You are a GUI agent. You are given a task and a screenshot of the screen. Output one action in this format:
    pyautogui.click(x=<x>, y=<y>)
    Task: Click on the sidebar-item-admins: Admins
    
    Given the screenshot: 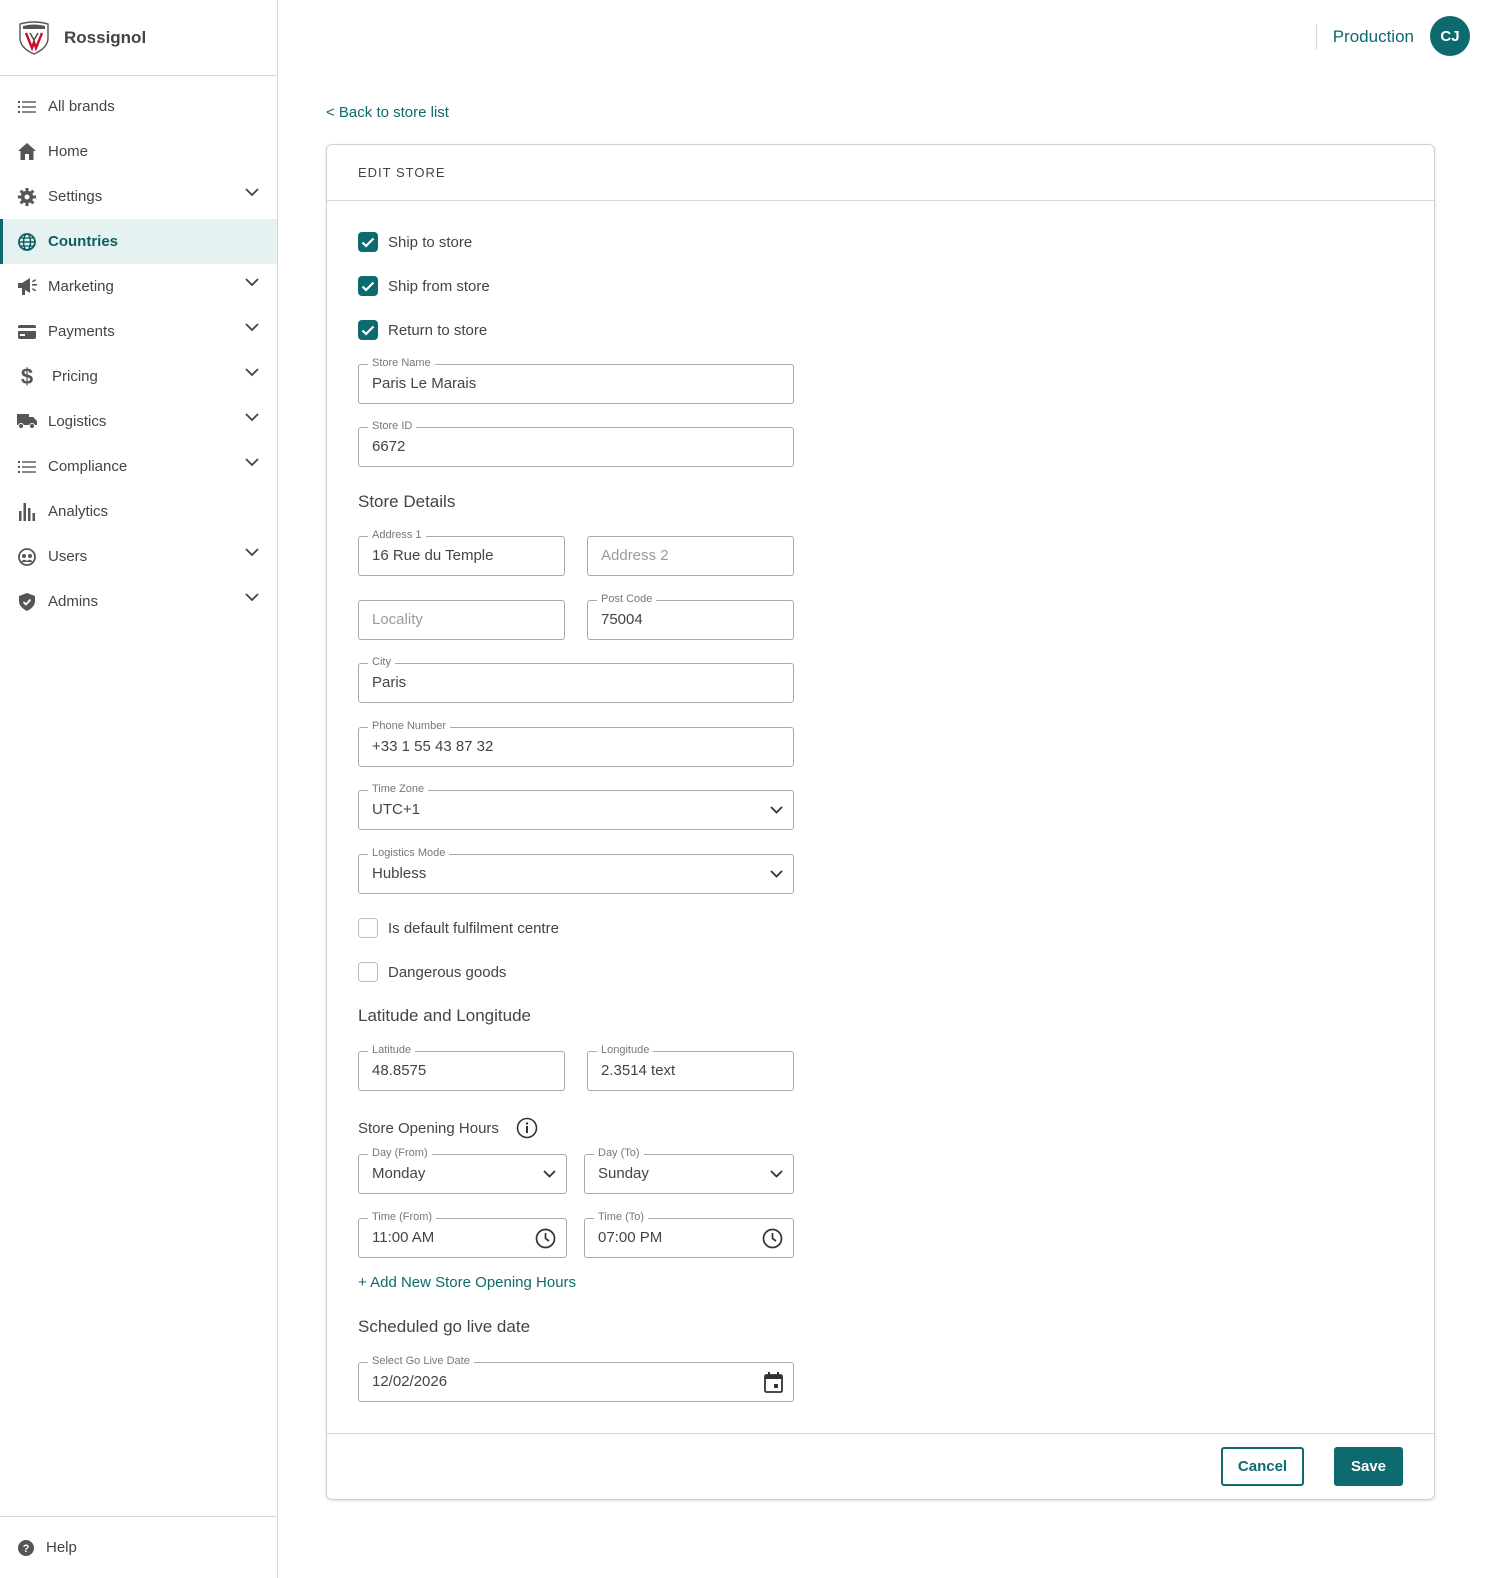 What is the action you would take?
    pyautogui.click(x=138, y=601)
    